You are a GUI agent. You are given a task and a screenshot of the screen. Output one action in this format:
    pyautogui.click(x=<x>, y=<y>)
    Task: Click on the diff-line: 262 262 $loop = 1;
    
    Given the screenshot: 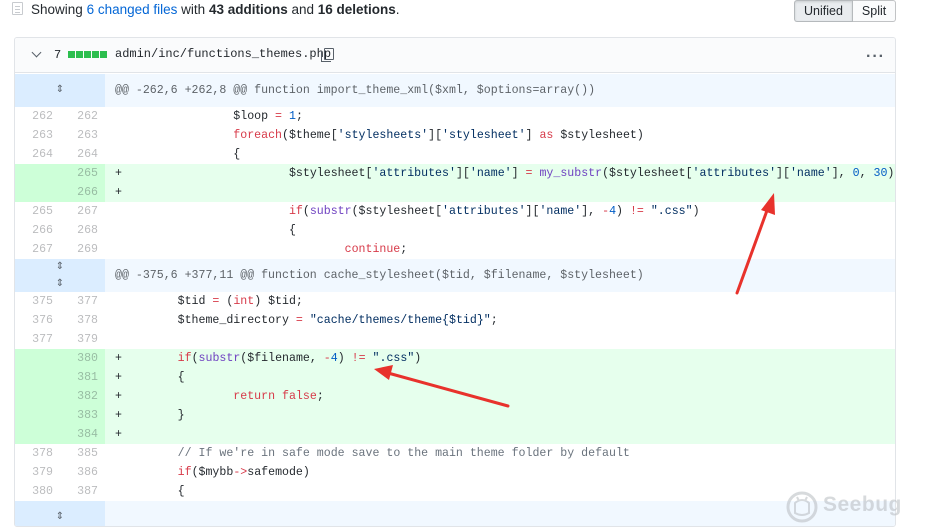 What is the action you would take?
    pyautogui.click(x=455, y=116)
    